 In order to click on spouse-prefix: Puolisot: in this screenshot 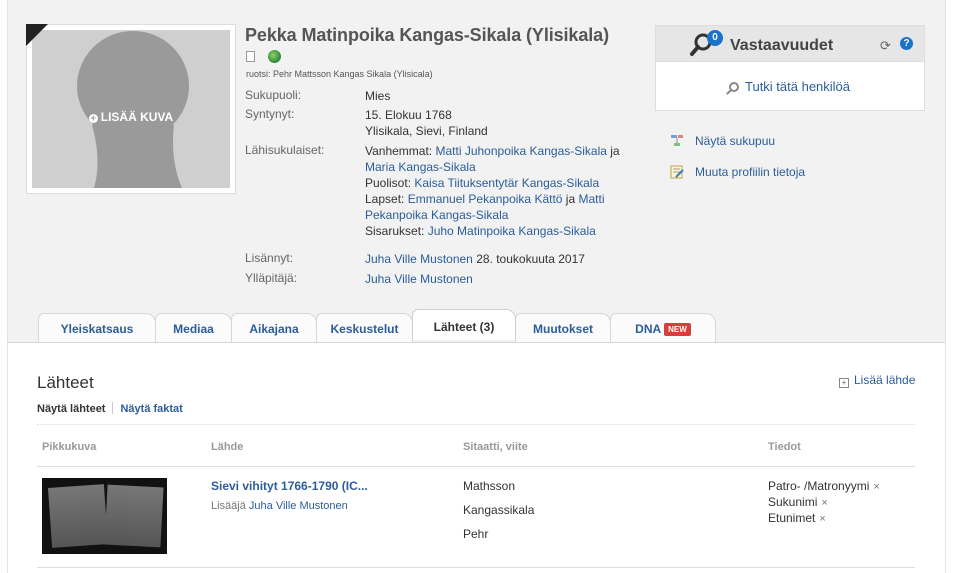, I will do `click(390, 183)`.